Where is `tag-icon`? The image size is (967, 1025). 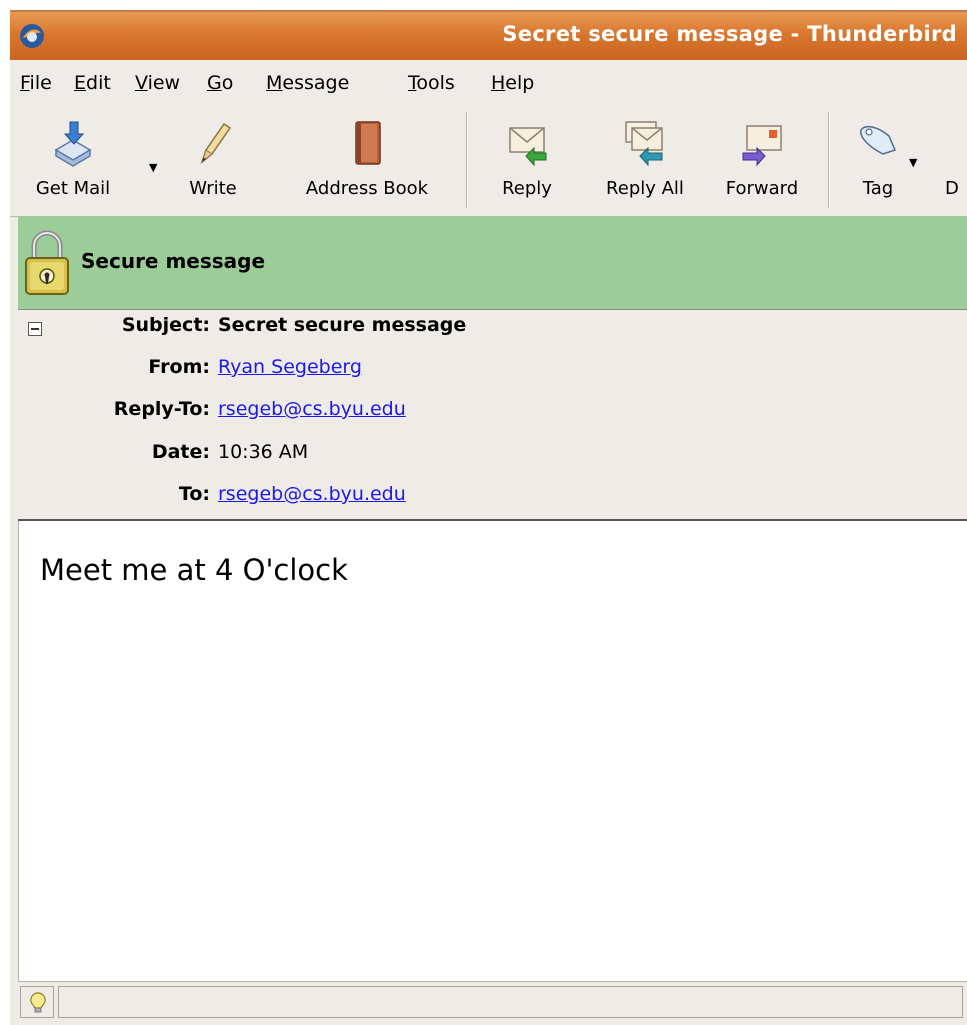
tag-icon is located at coordinates (878, 140).